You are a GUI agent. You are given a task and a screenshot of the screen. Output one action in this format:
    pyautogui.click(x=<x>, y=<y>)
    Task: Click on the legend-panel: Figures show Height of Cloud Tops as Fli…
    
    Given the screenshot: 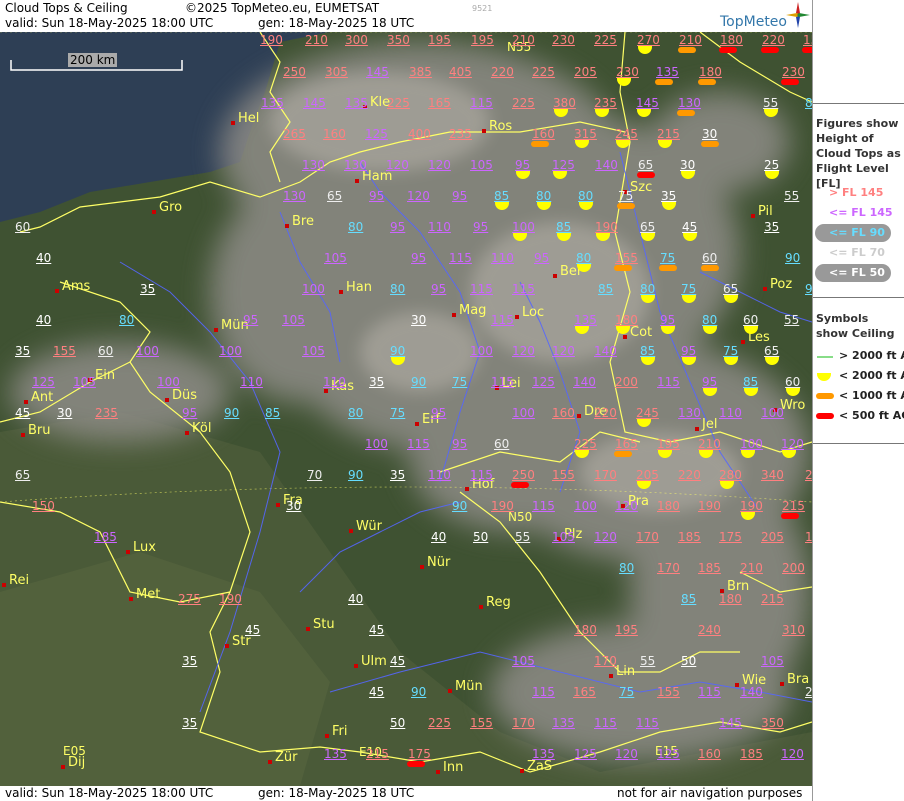 What is the action you would take?
    pyautogui.click(x=858, y=400)
    